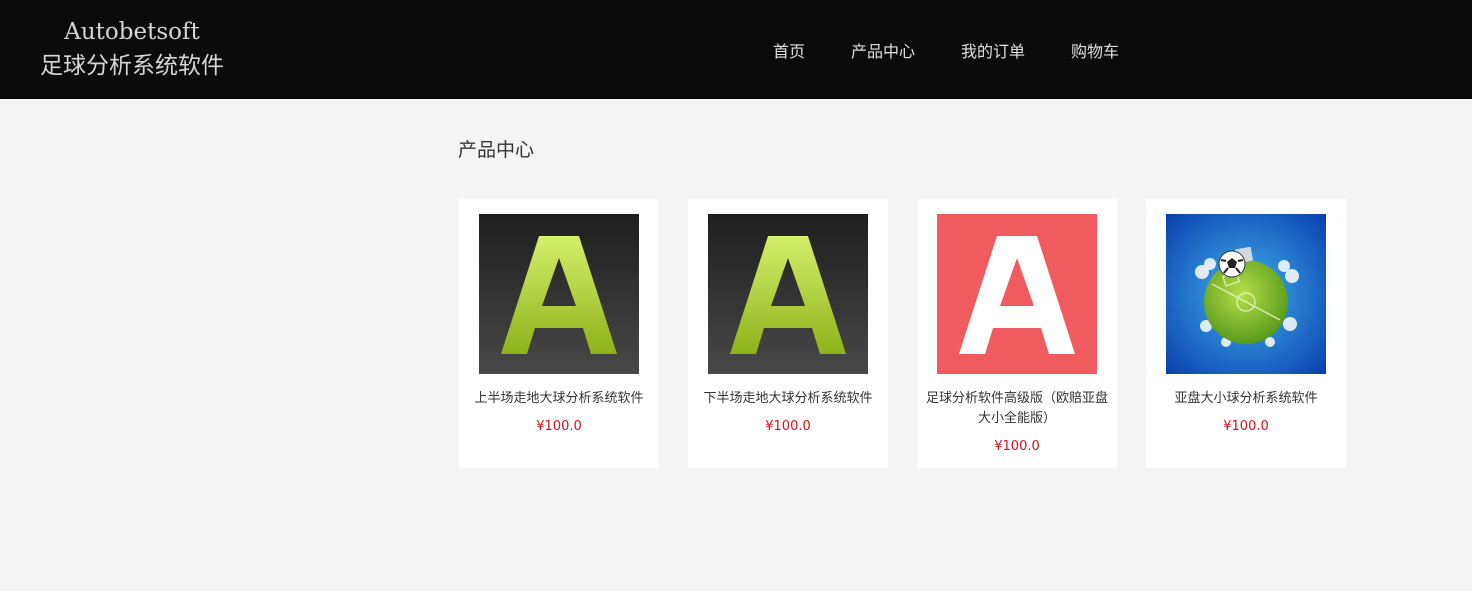 The height and width of the screenshot is (591, 1472). What do you see at coordinates (993, 50) in the screenshot?
I see `nav-orders: 我的订单` at bounding box center [993, 50].